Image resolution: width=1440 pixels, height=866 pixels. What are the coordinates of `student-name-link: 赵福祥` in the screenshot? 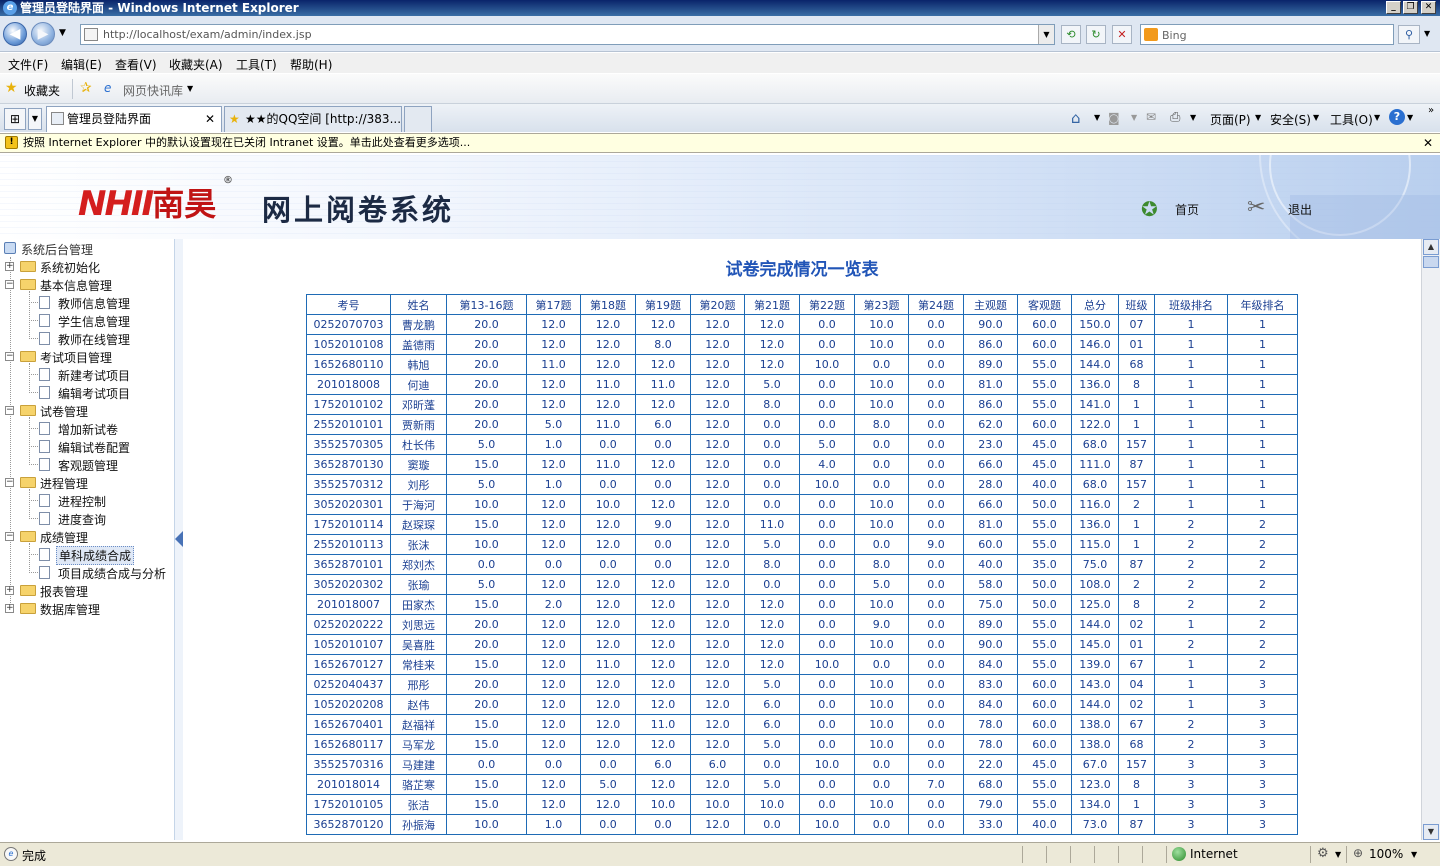 It's located at (418, 724).